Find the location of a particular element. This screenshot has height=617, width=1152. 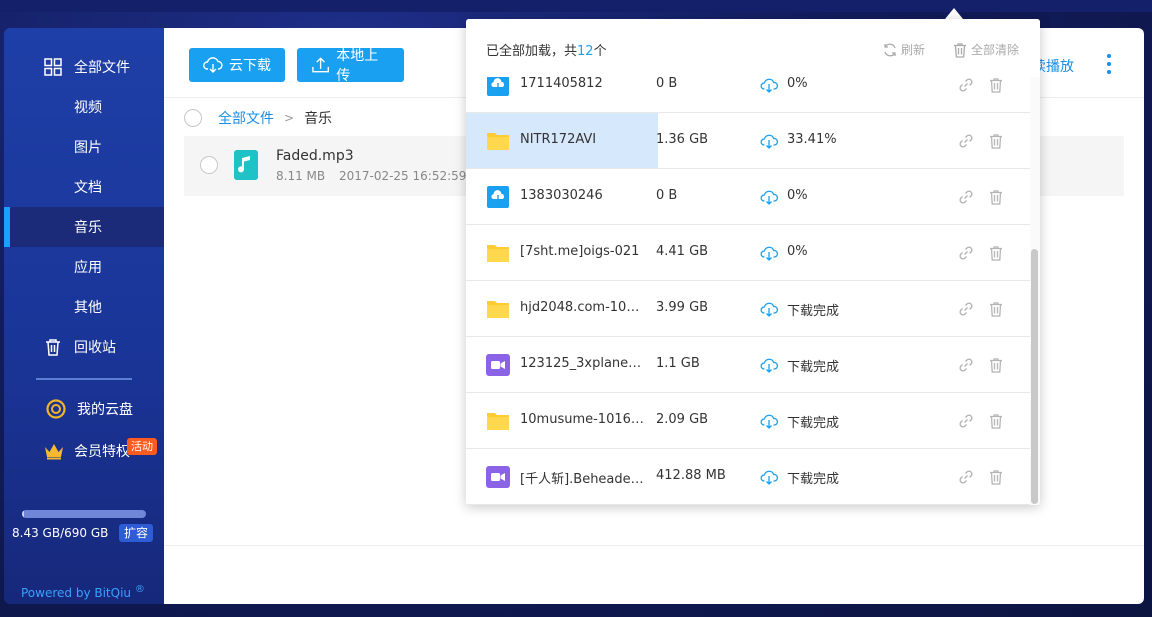

download-row: [千人斩].Beheaded… 412.88 MB 下载完成 is located at coordinates (748, 477).